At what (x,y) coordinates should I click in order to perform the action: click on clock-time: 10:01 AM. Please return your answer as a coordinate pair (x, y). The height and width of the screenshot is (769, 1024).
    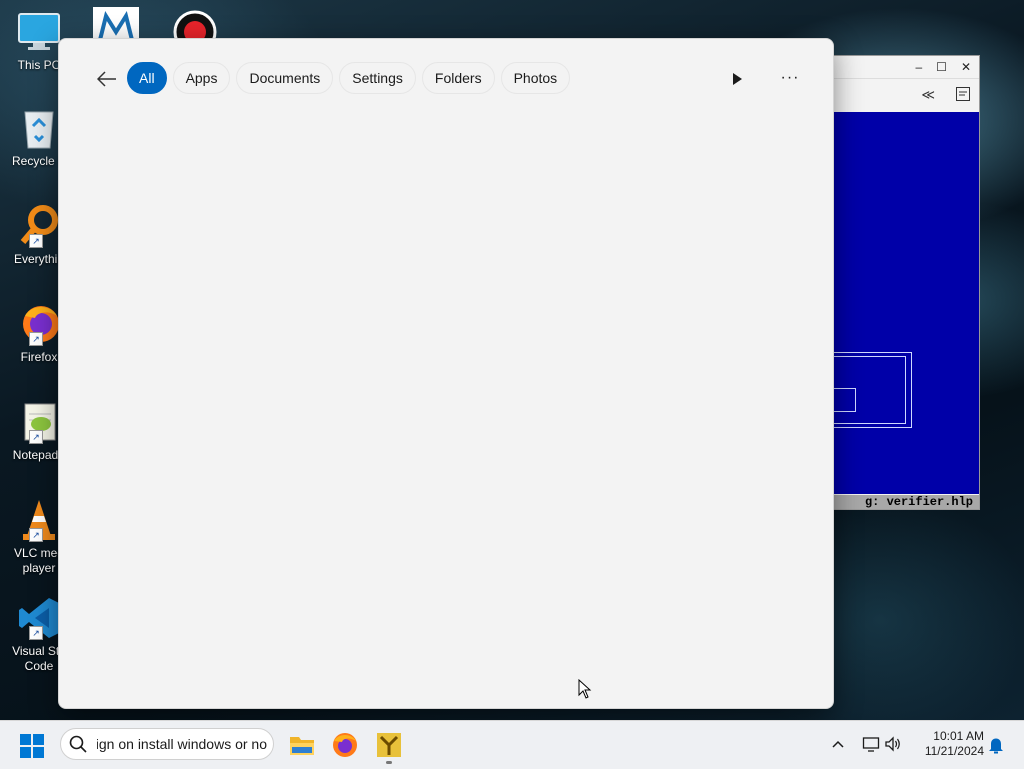
    Looking at the image, I should click on (958, 736).